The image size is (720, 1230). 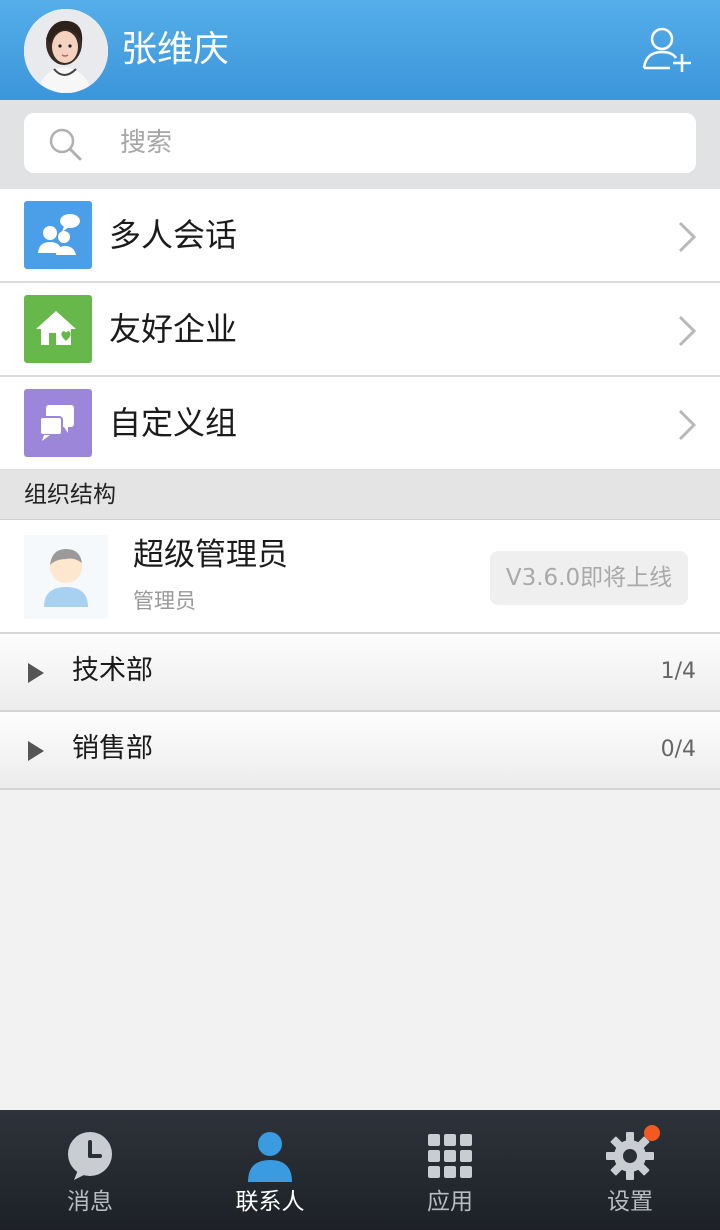 I want to click on settings-badge-dot, so click(x=652, y=1133).